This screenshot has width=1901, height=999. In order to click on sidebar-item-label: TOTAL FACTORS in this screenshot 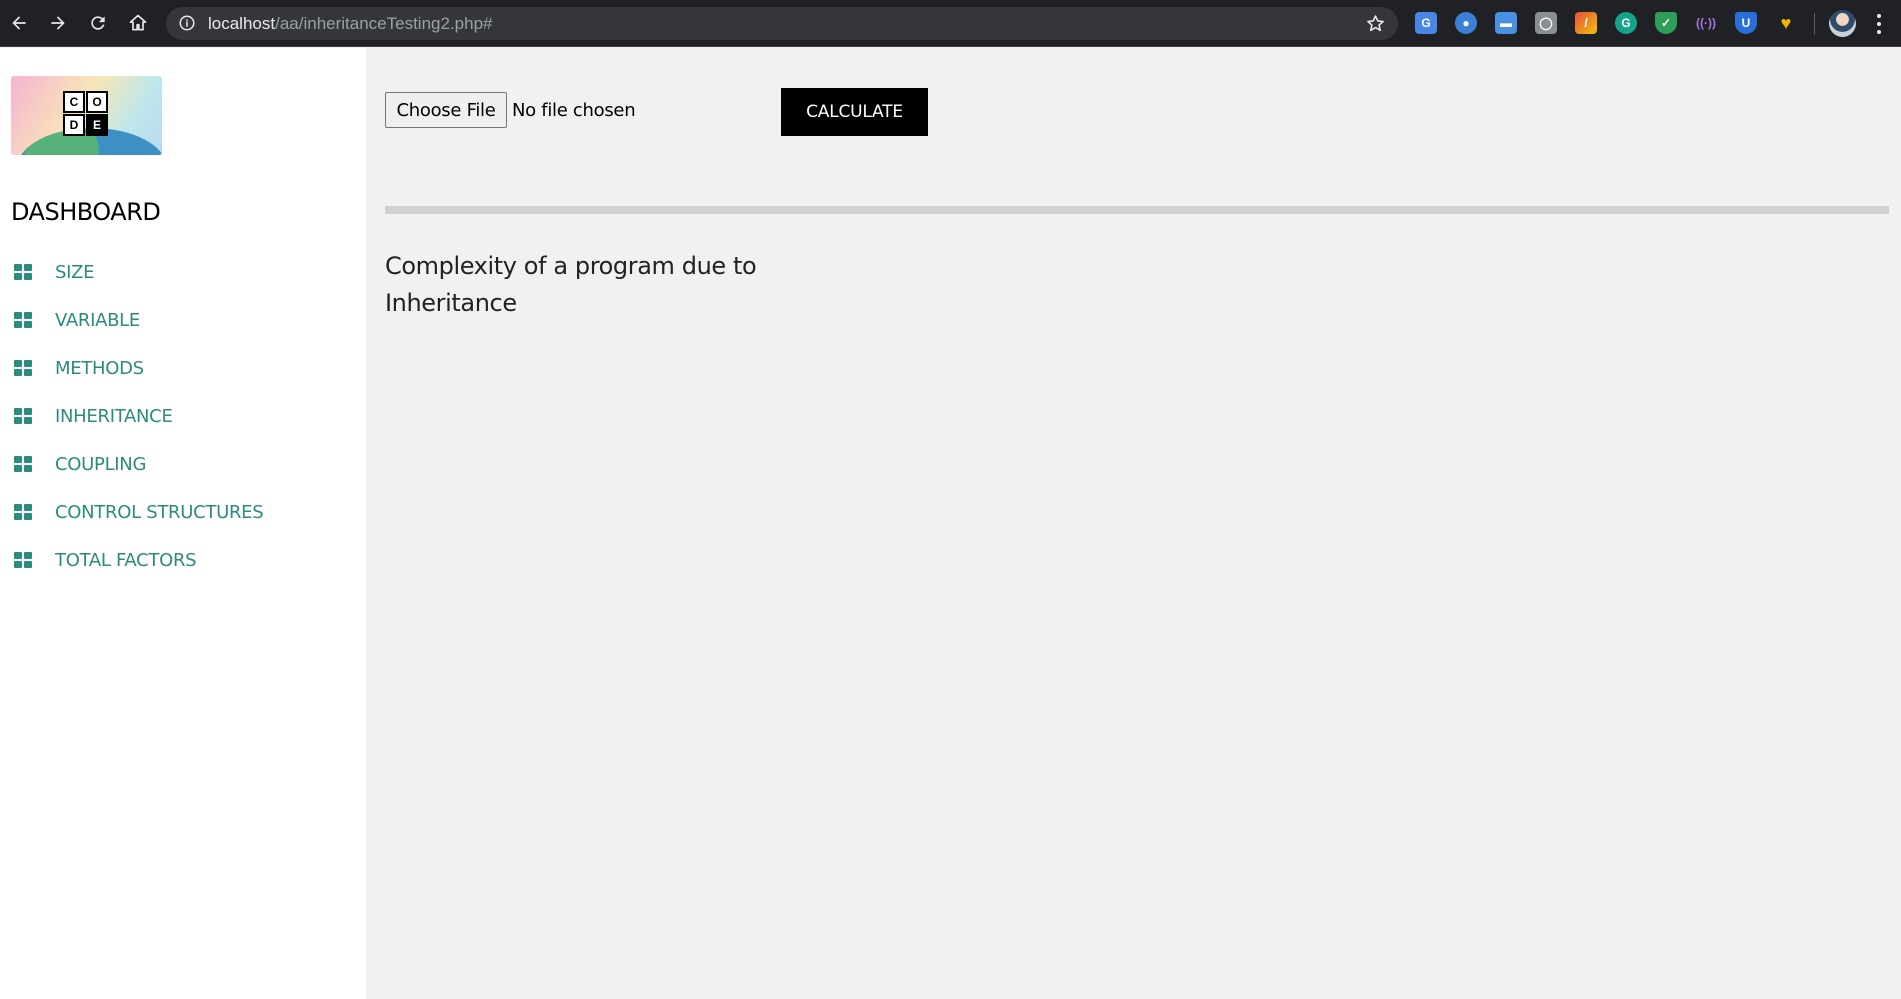, I will do `click(126, 560)`.